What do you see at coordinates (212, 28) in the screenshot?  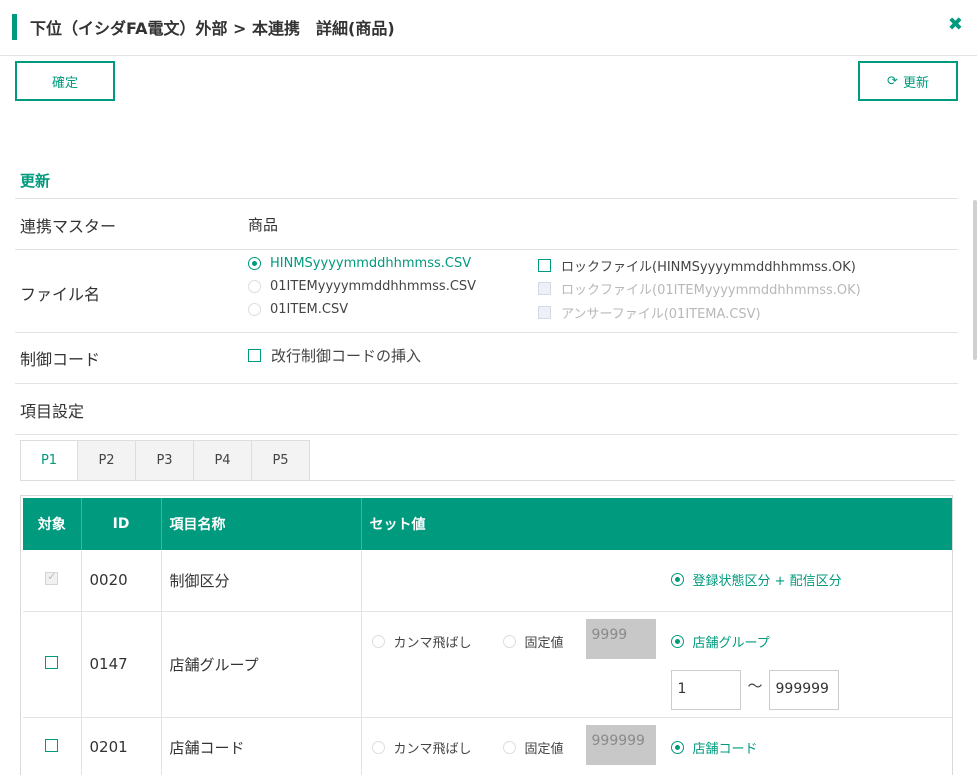 I see `page-title: 下位（イシダFA電文）外部 > 本連携 詳細(商品)` at bounding box center [212, 28].